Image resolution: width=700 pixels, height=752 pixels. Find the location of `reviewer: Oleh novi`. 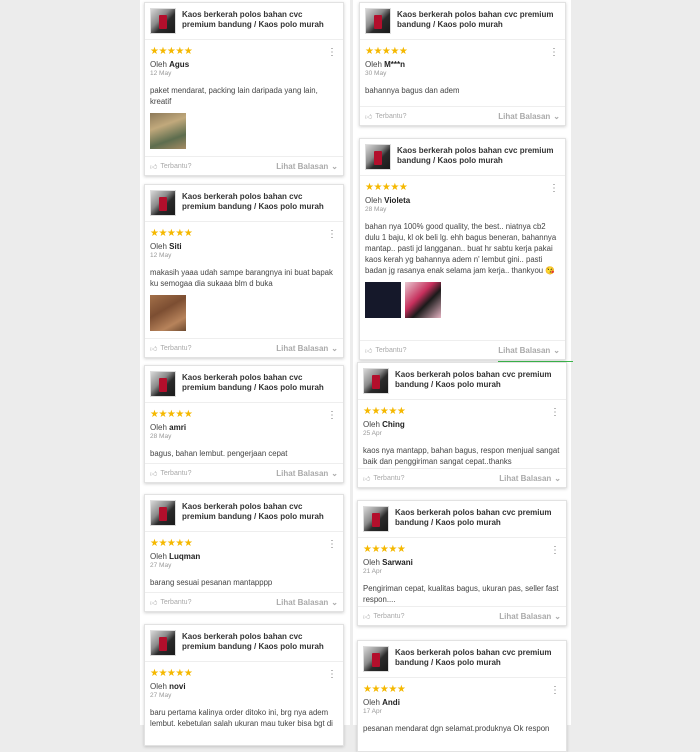

reviewer: Oleh novi is located at coordinates (244, 686).